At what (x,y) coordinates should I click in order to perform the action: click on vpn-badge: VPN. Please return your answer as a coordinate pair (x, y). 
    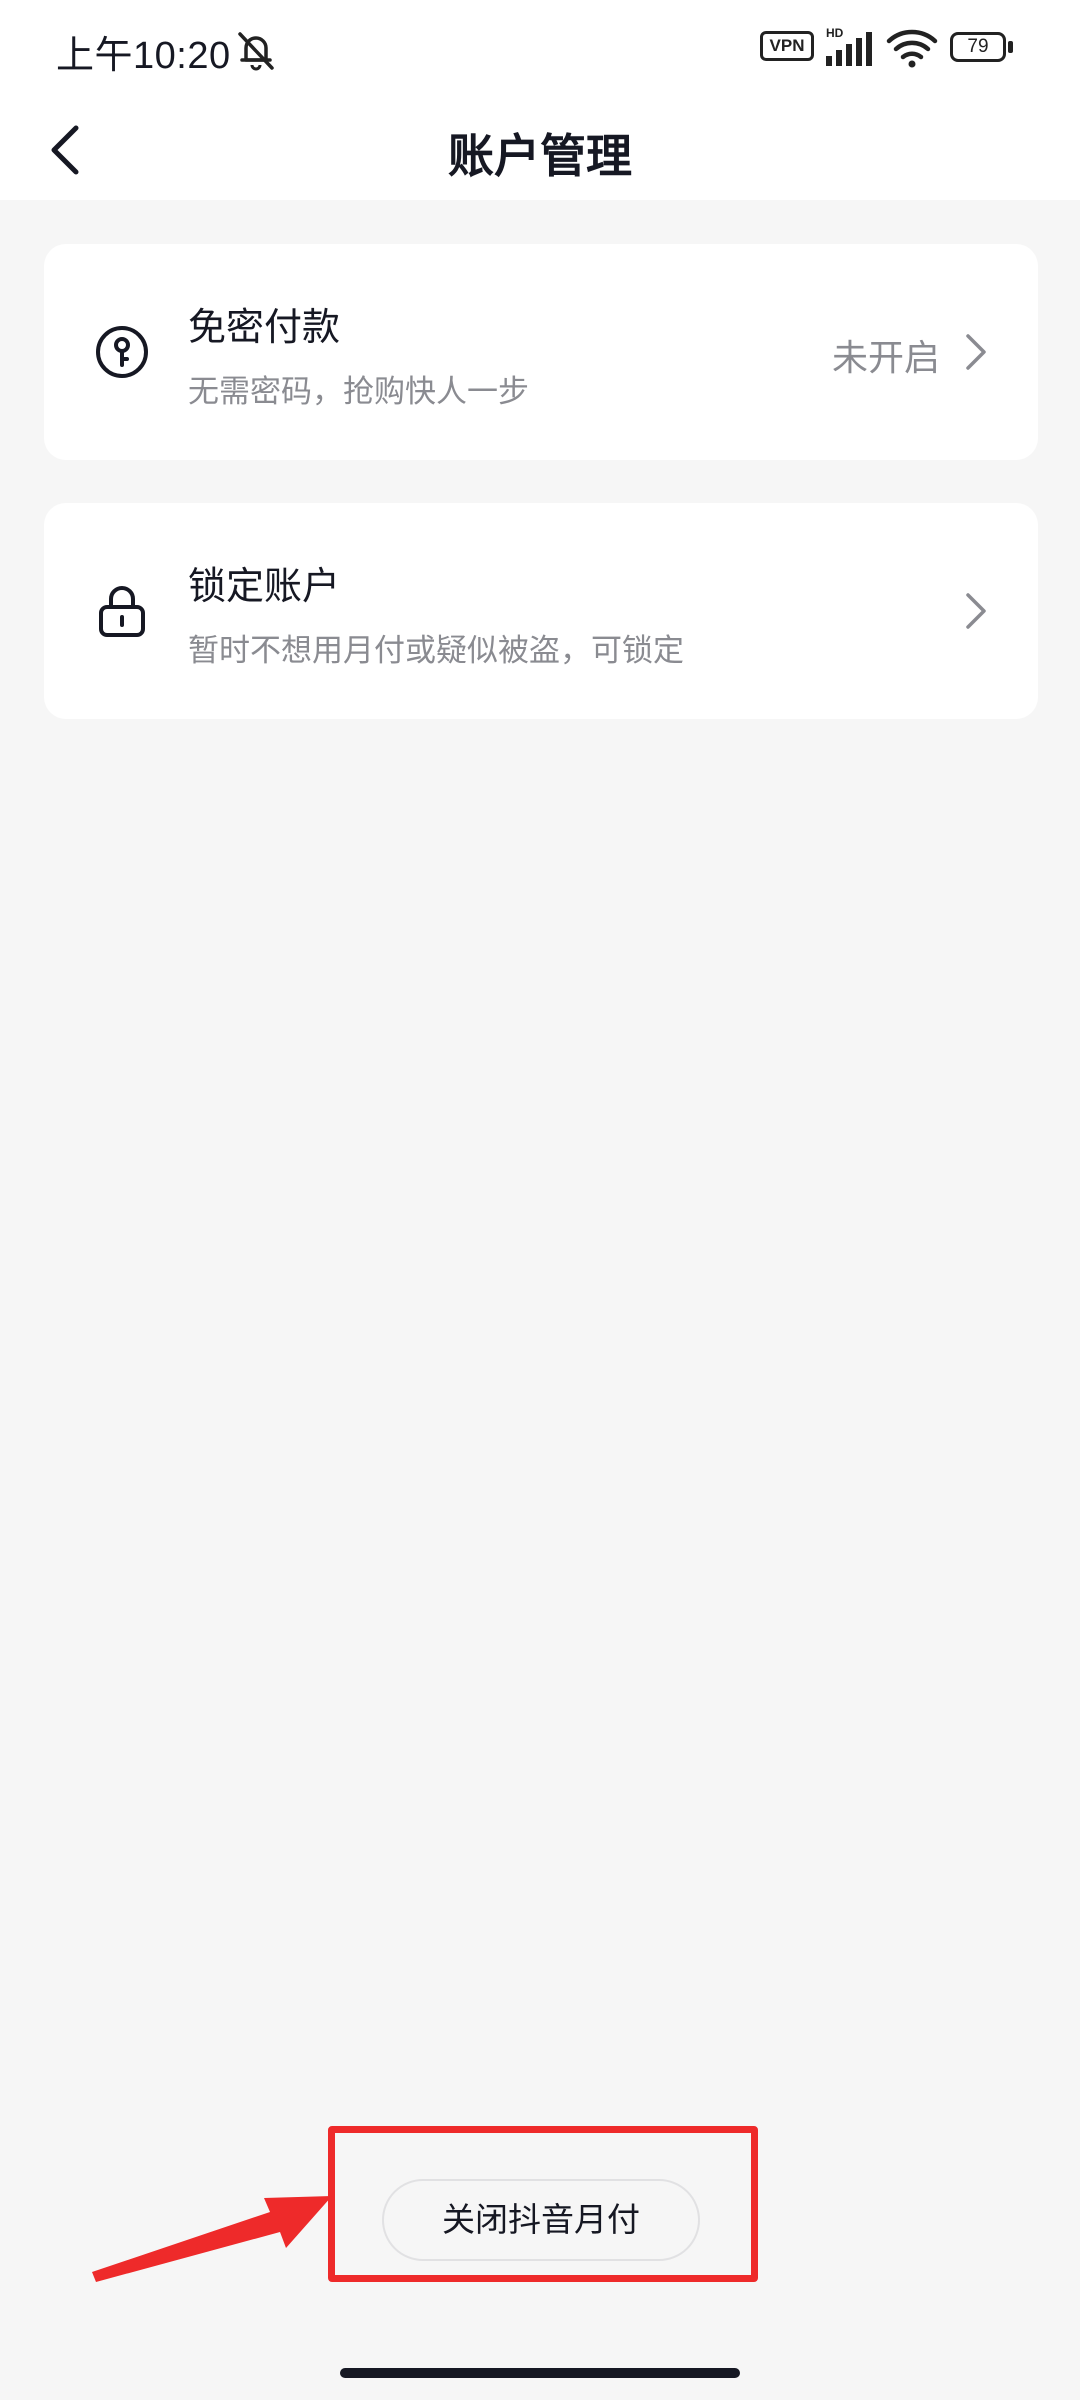
    Looking at the image, I should click on (787, 46).